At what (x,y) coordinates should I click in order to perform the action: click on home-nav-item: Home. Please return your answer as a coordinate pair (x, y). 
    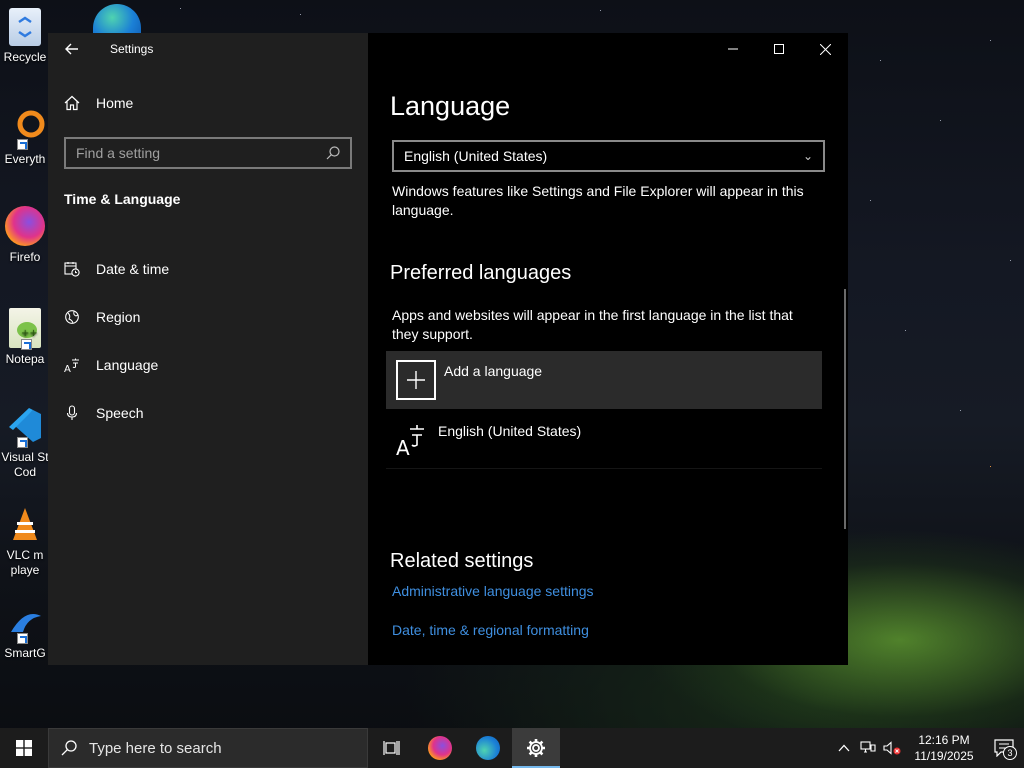
    Looking at the image, I should click on (98, 103).